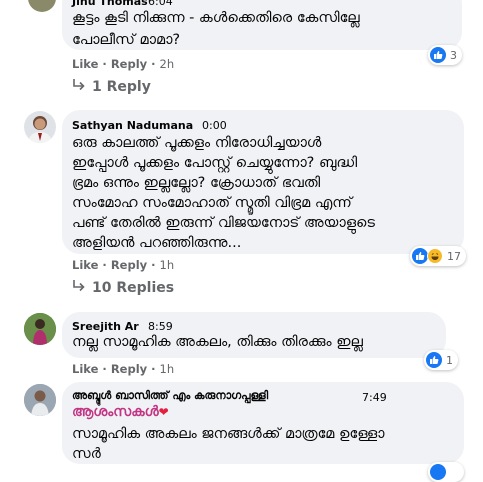 The width and height of the screenshot is (483, 482). What do you see at coordinates (167, 64) in the screenshot?
I see `comment-age: 2h` at bounding box center [167, 64].